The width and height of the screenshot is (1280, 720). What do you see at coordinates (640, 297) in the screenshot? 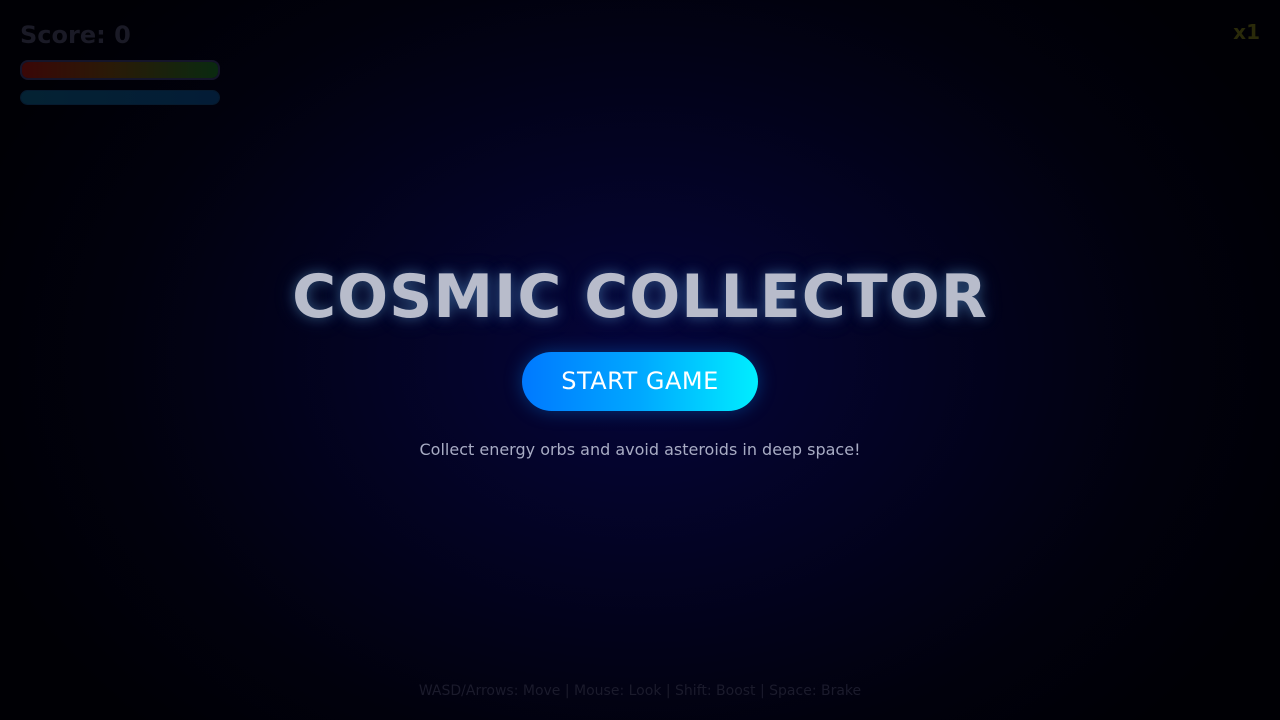
I see `game-title: COSMIC COLLECTOR` at bounding box center [640, 297].